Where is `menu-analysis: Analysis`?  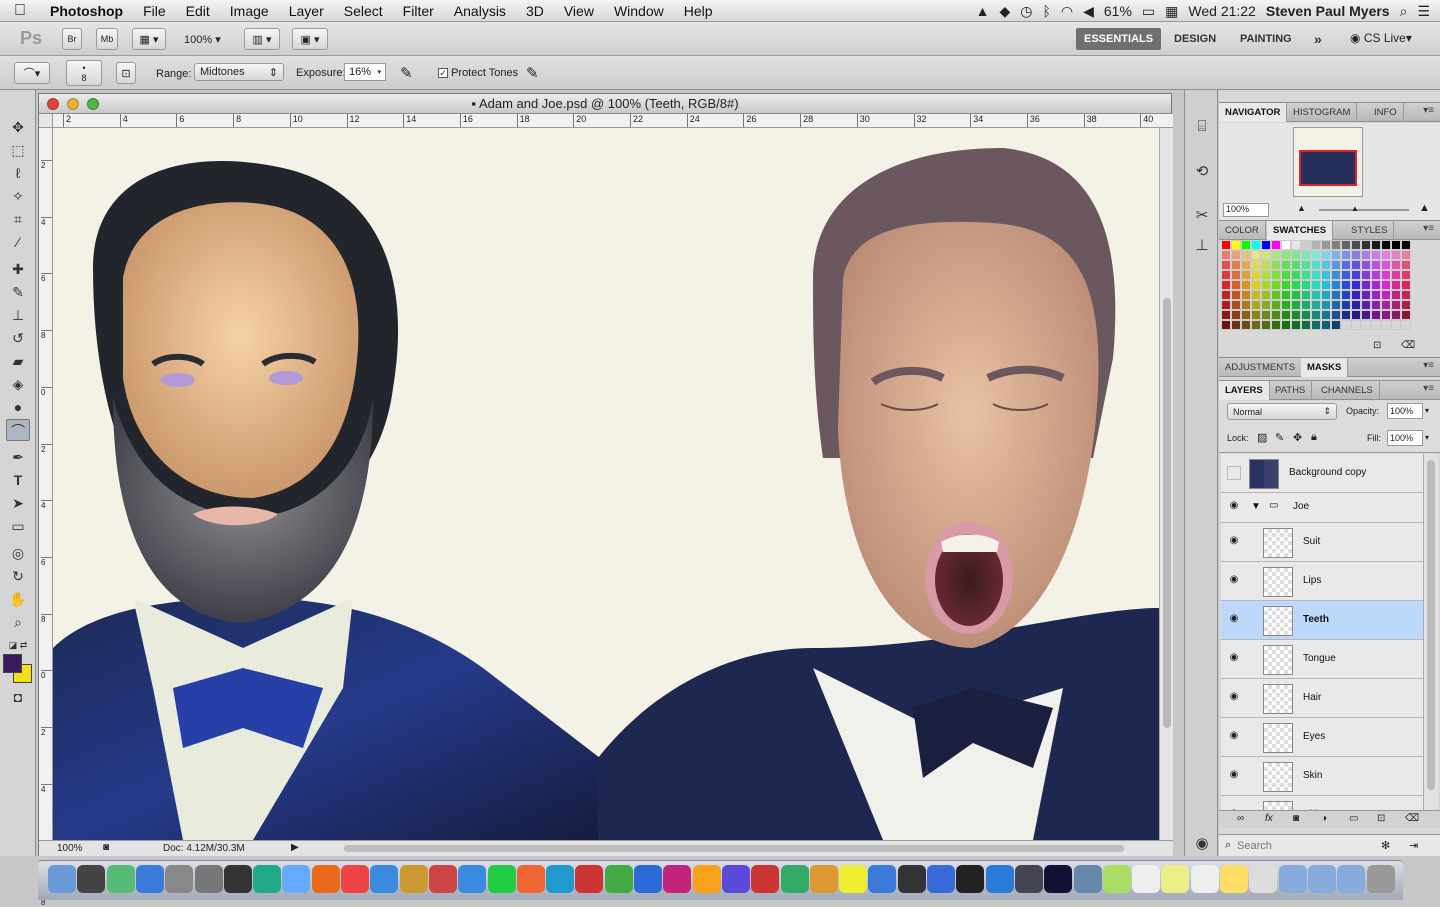 menu-analysis: Analysis is located at coordinates (480, 11).